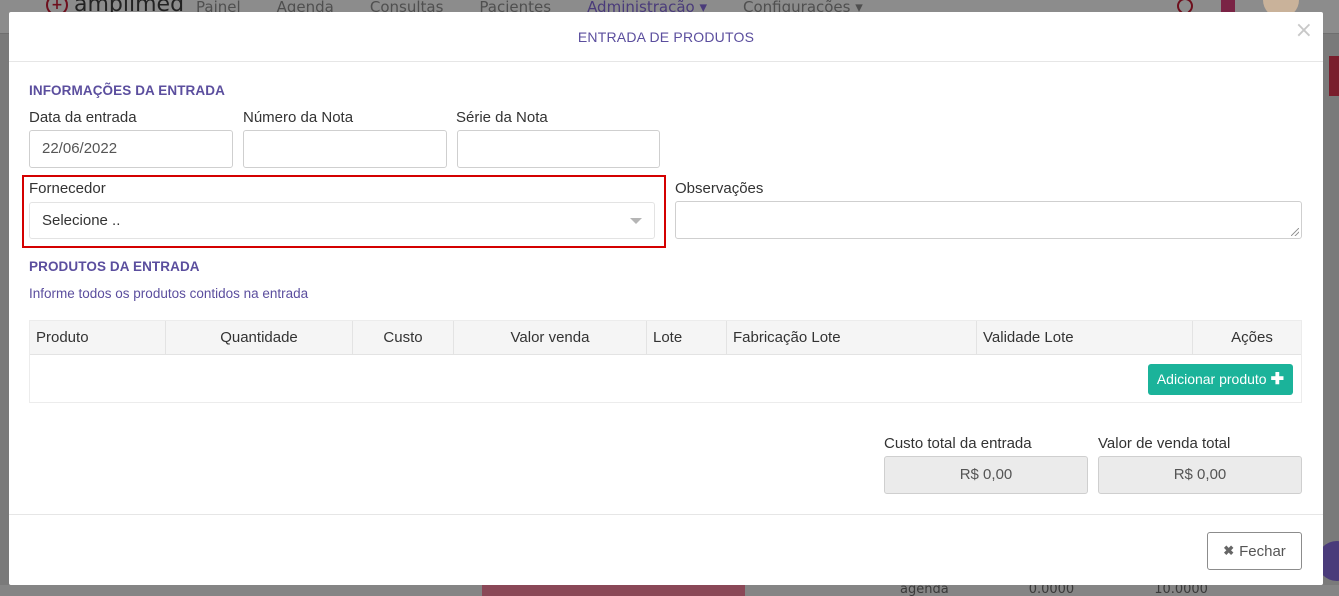 The height and width of the screenshot is (596, 1339). Describe the element at coordinates (1277, 379) in the screenshot. I see `plus-icon: ✚` at that location.